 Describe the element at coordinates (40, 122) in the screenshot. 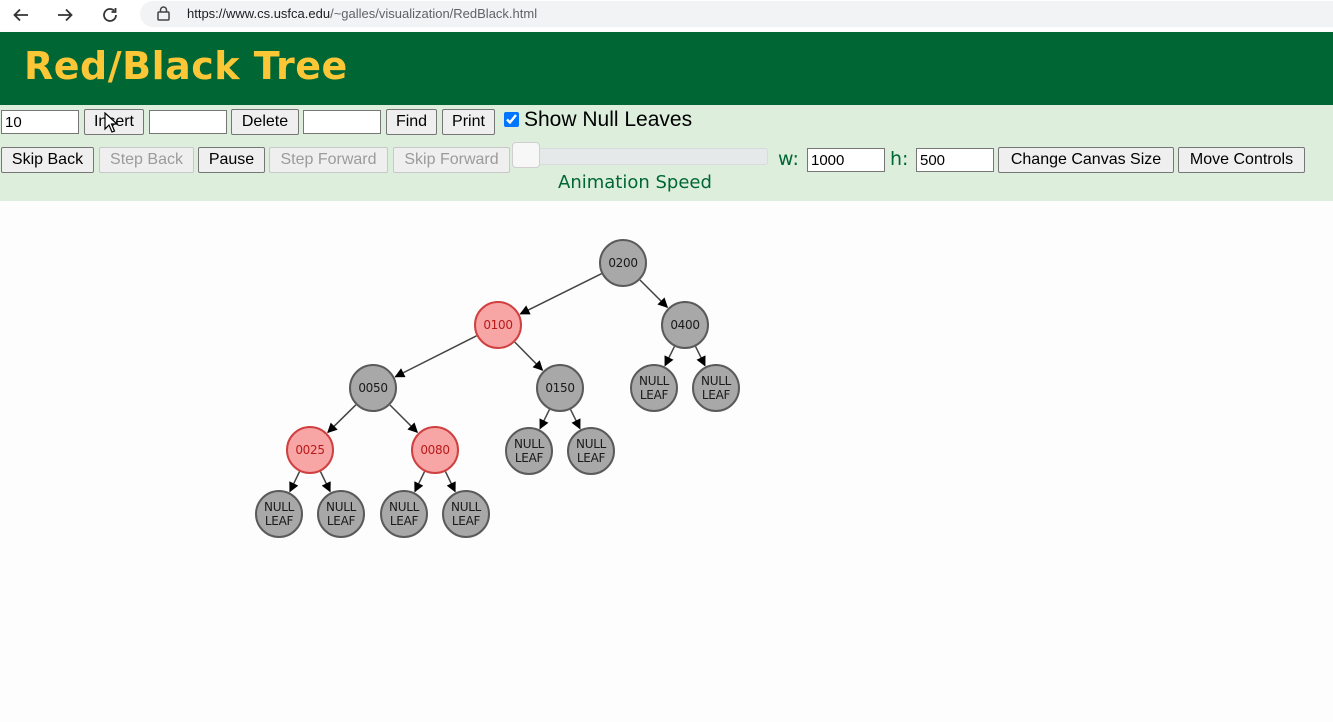

I see `insert-input` at that location.